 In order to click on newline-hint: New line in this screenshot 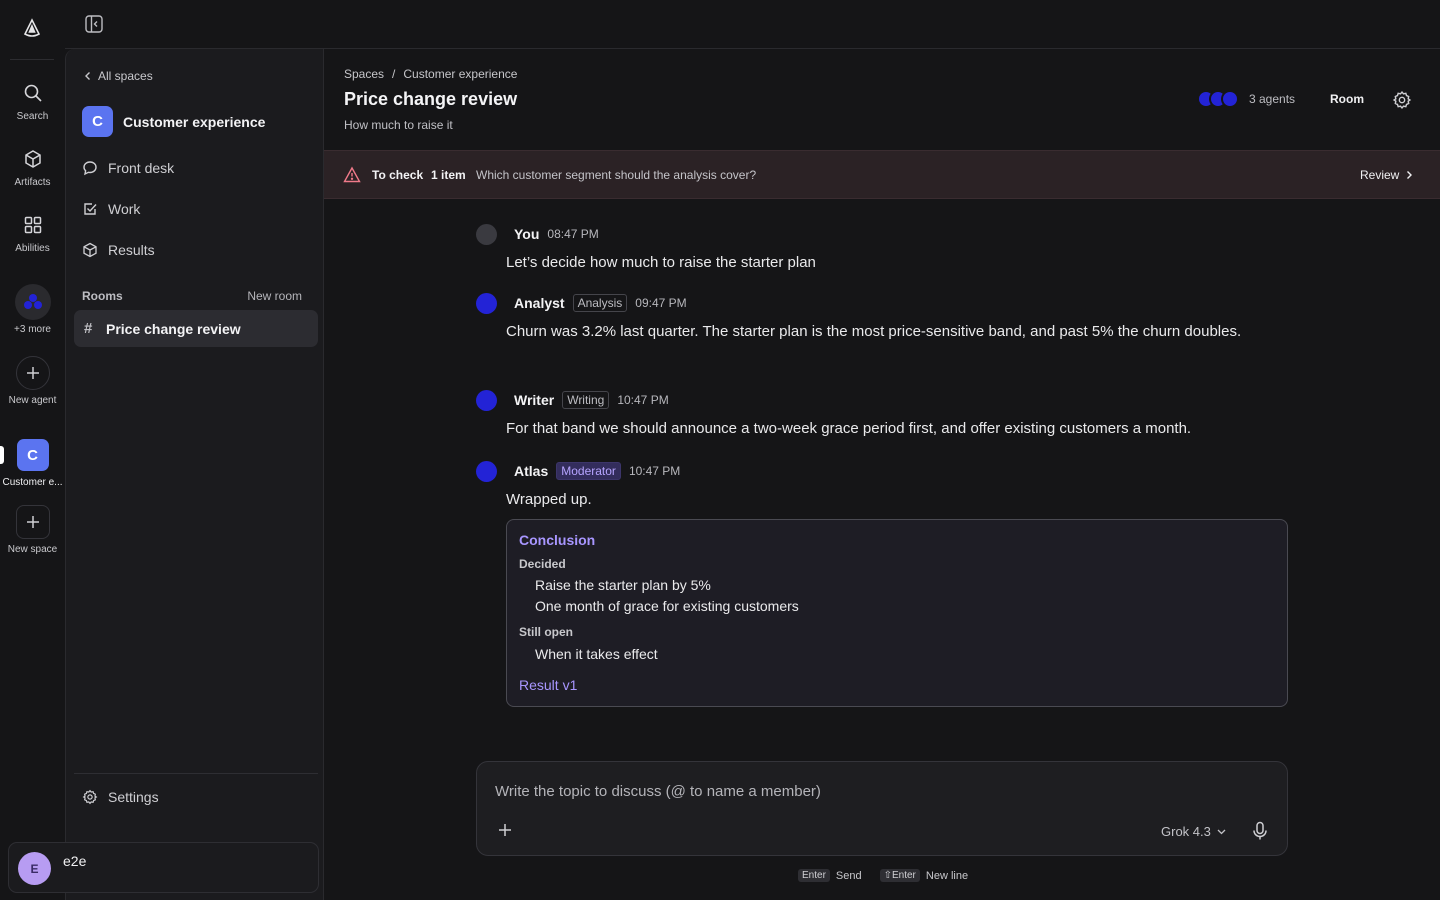, I will do `click(947, 875)`.